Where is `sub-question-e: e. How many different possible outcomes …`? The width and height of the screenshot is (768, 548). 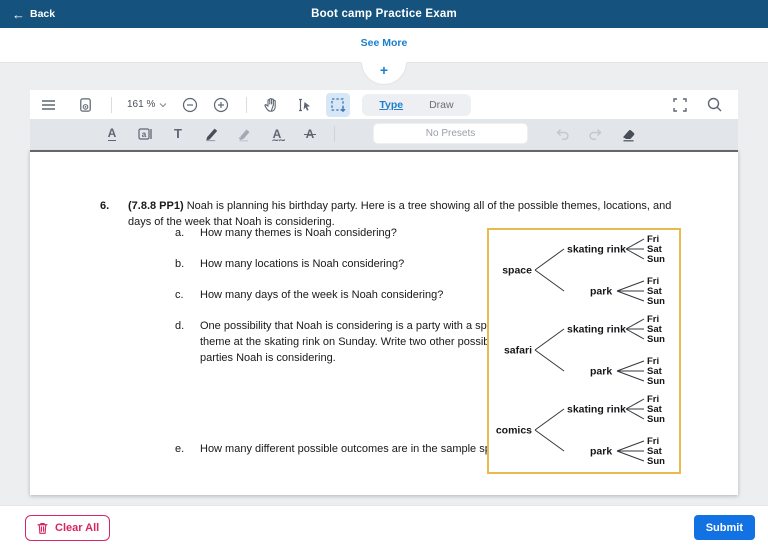
sub-question-e: e. How many different possible outcomes … is located at coordinates (346, 450).